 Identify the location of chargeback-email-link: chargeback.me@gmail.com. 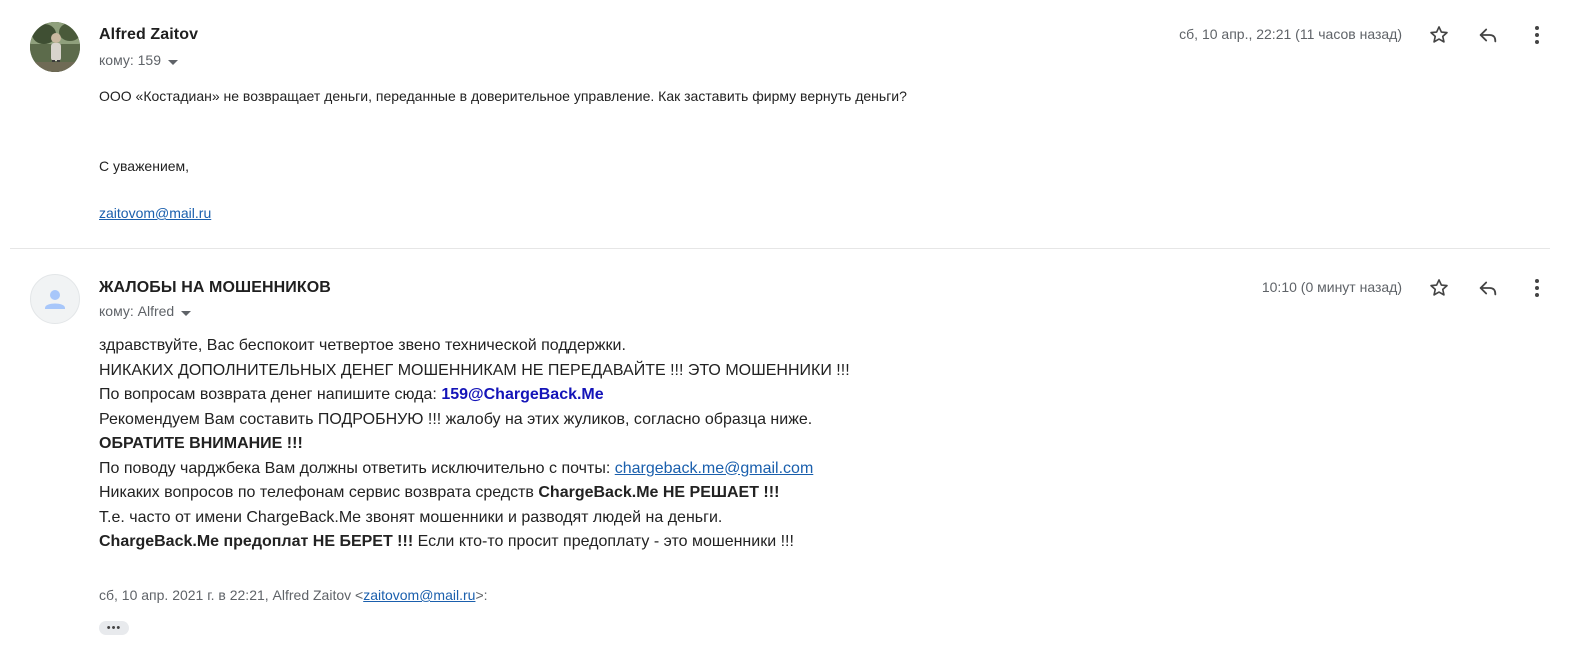
(714, 468).